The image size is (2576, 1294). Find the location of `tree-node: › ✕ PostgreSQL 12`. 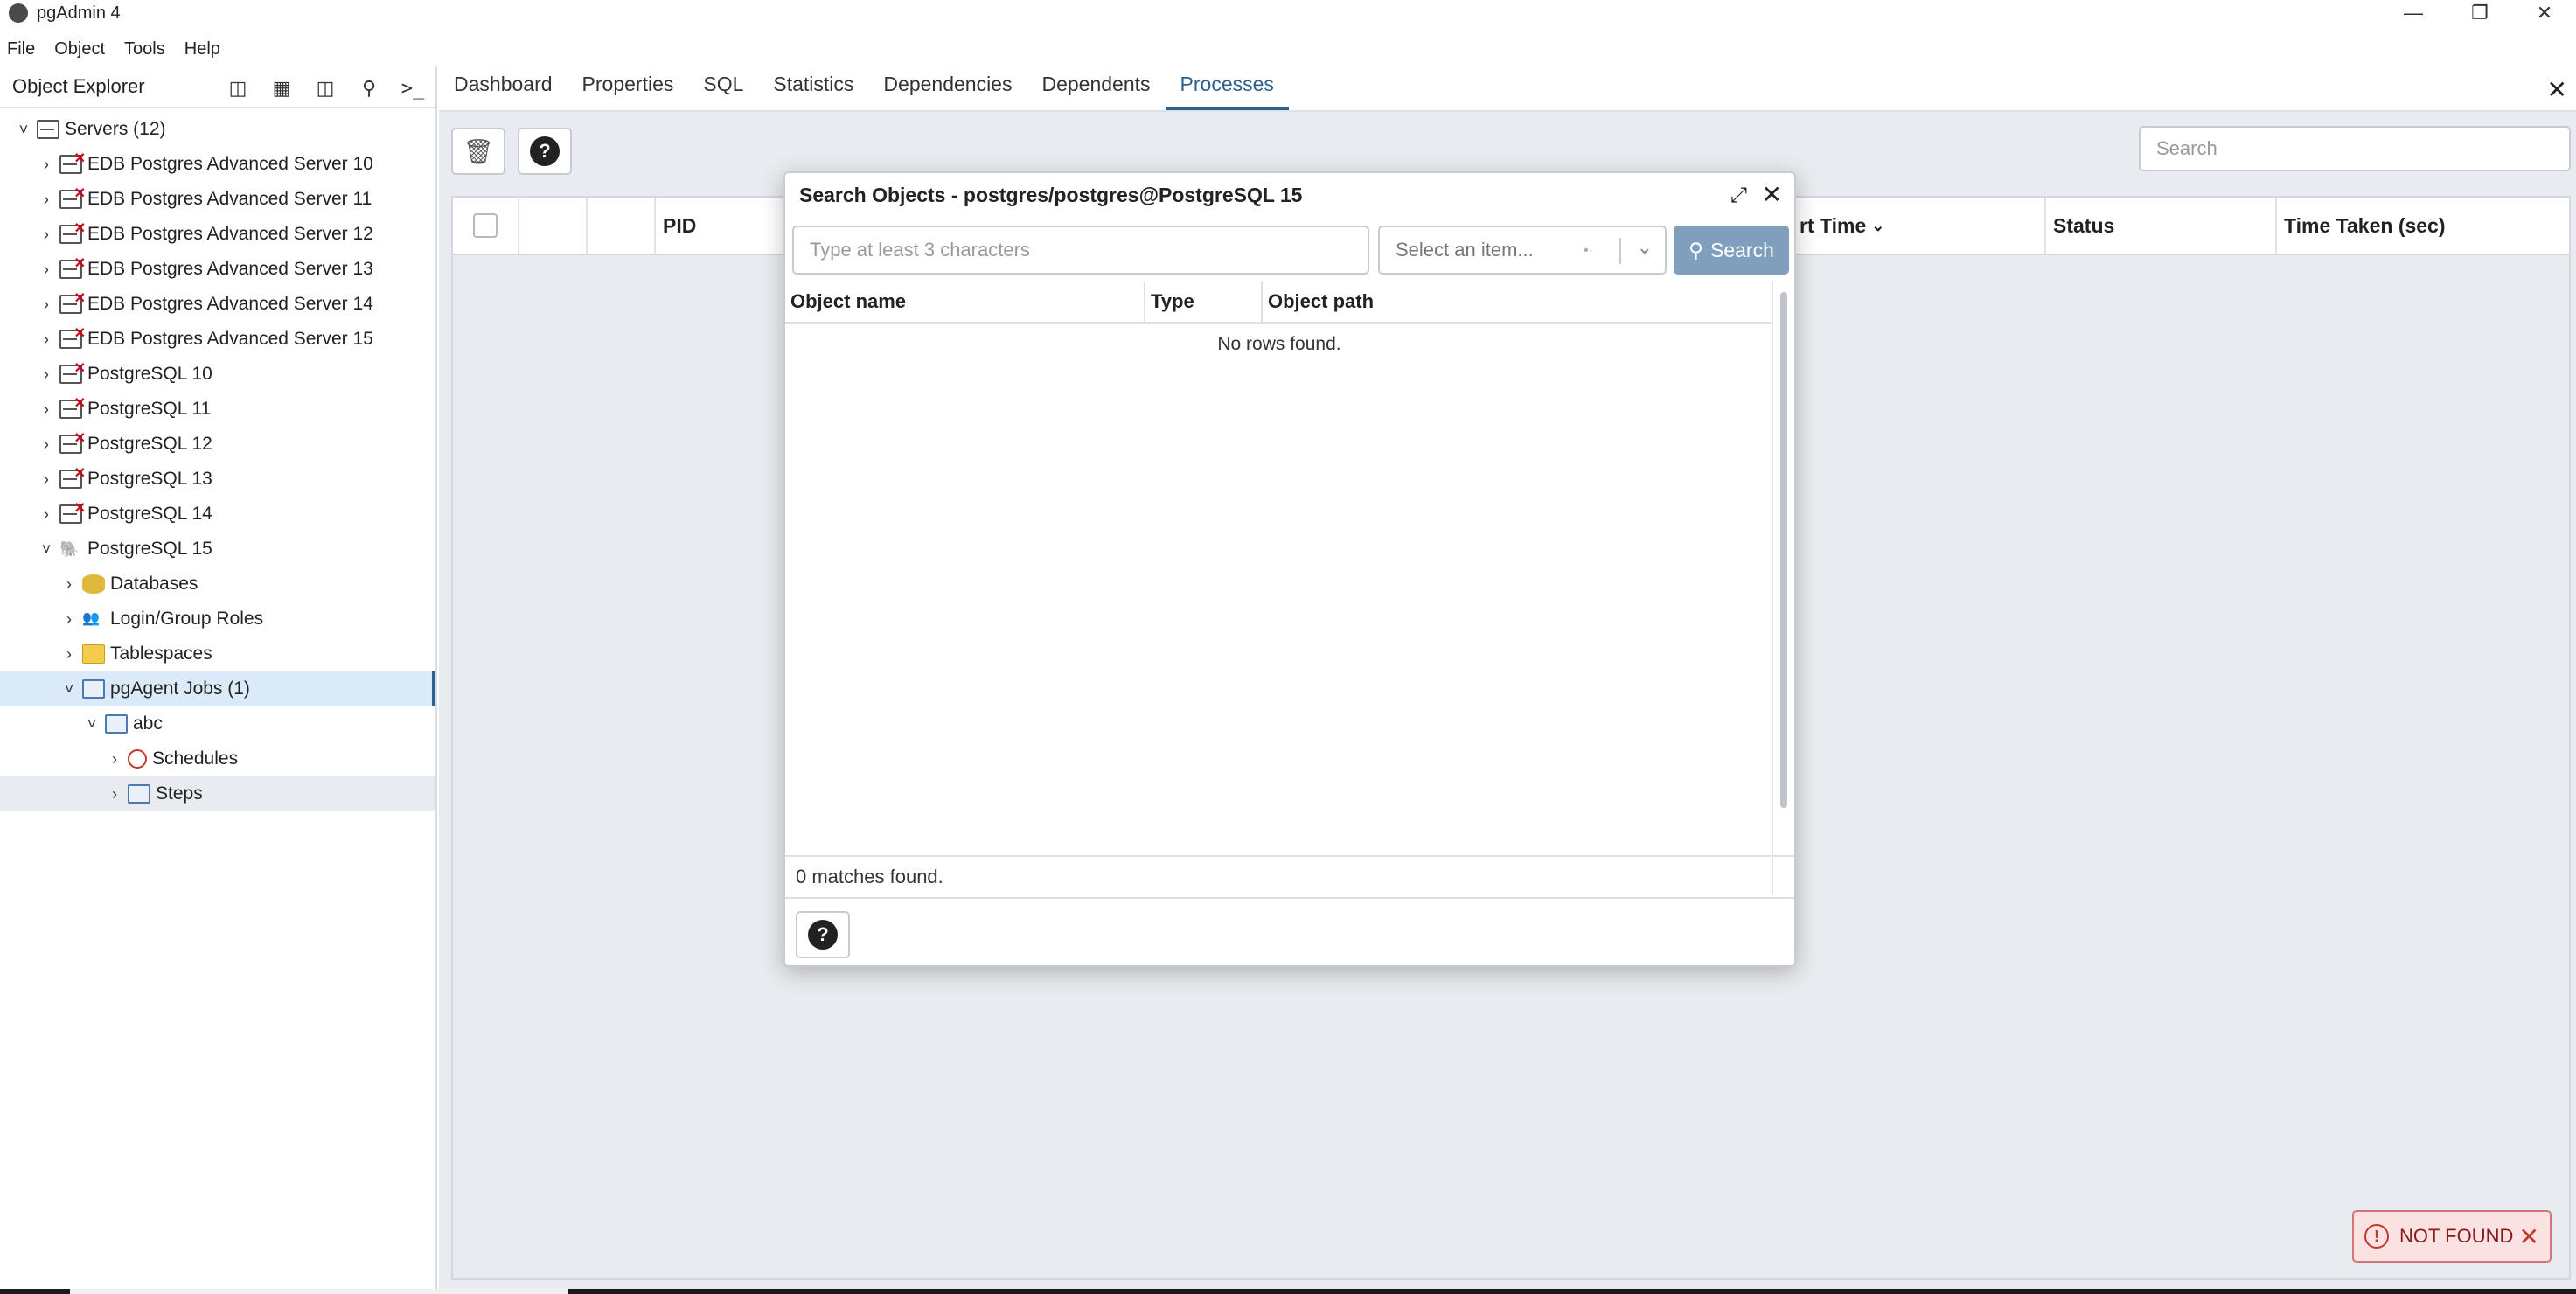

tree-node: › ✕ PostgreSQL 12 is located at coordinates (217, 444).